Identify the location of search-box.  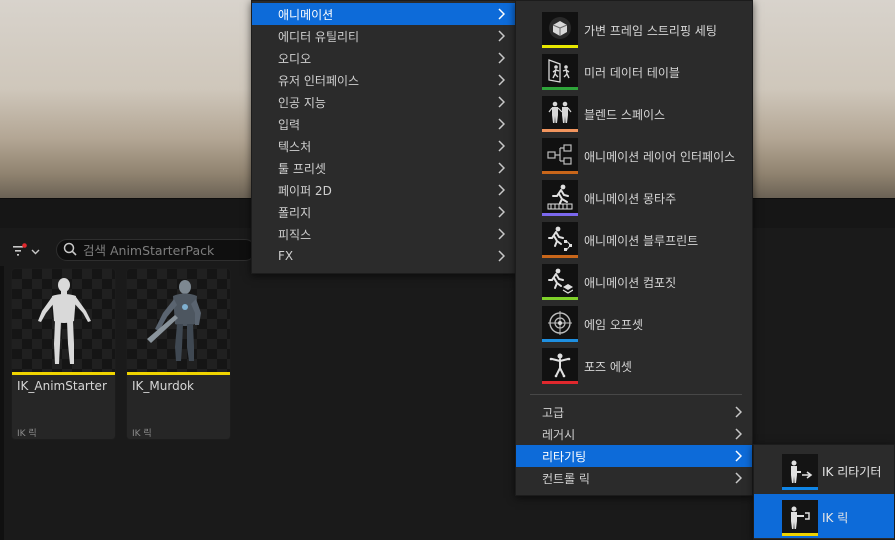
(156, 250).